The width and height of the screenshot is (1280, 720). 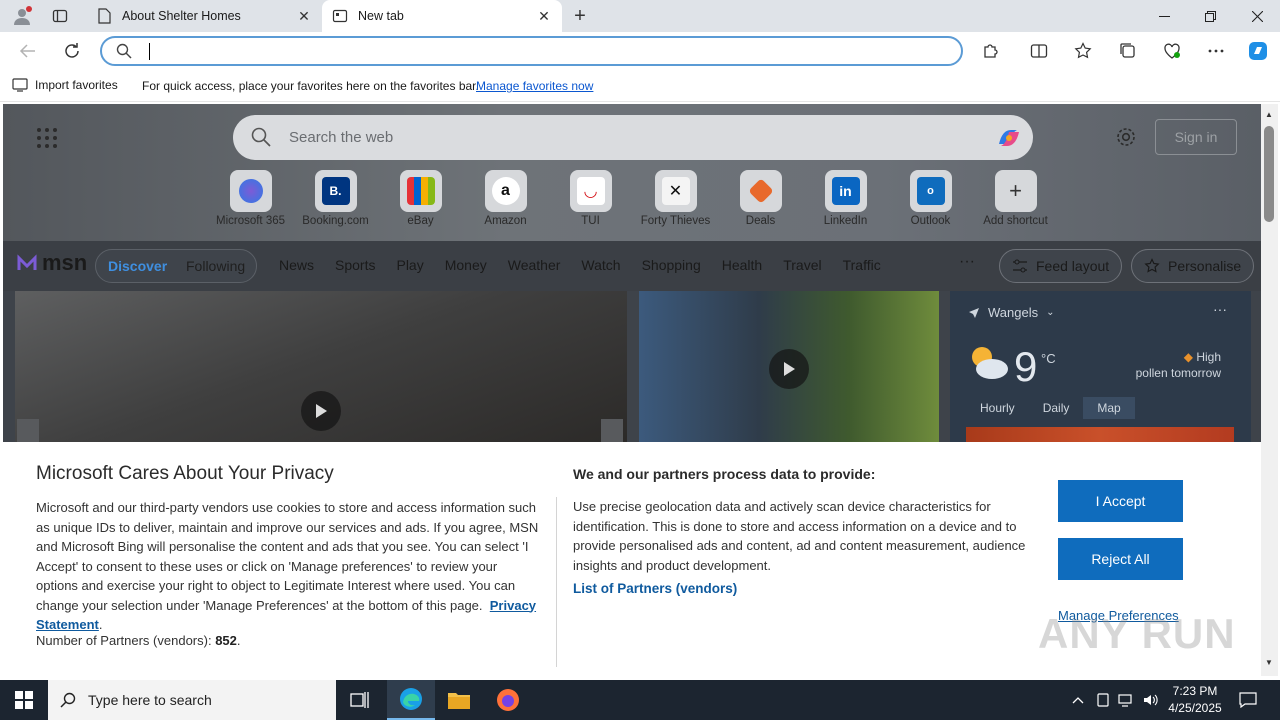 What do you see at coordinates (1083, 51) in the screenshot?
I see `favorites-button` at bounding box center [1083, 51].